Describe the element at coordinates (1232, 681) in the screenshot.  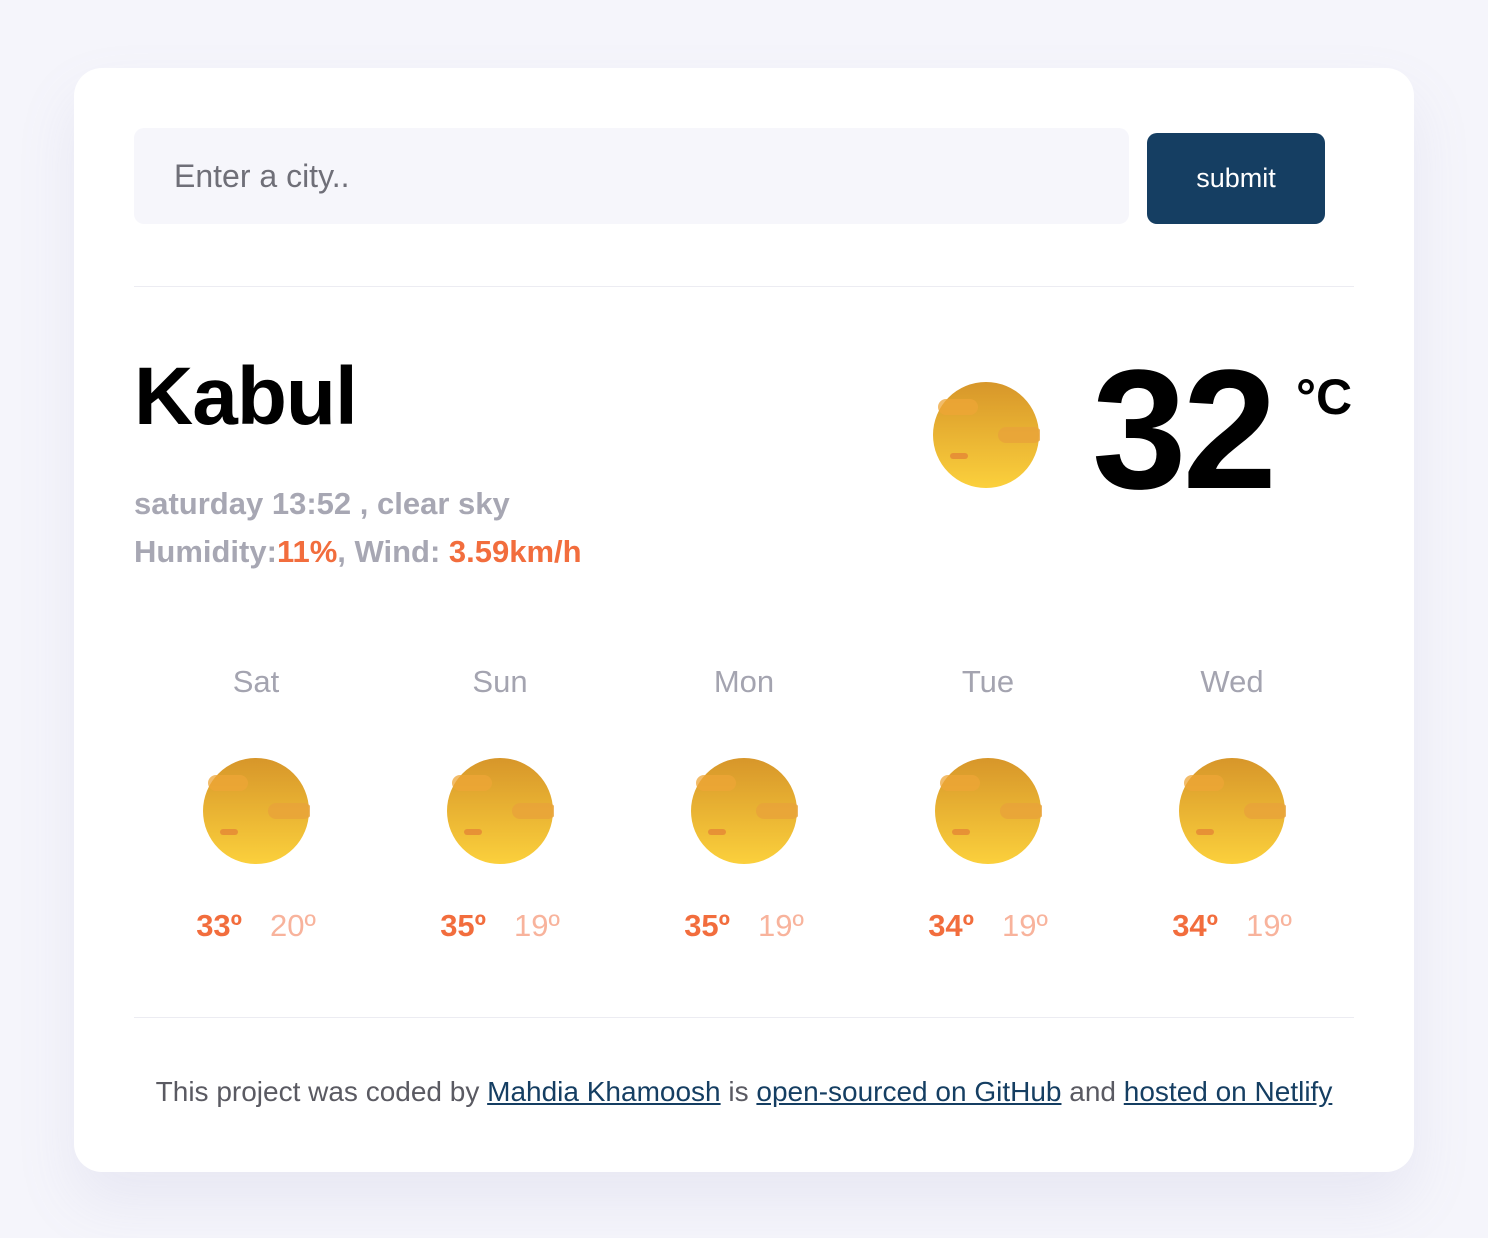
I see `forecast-day-name: Wed` at that location.